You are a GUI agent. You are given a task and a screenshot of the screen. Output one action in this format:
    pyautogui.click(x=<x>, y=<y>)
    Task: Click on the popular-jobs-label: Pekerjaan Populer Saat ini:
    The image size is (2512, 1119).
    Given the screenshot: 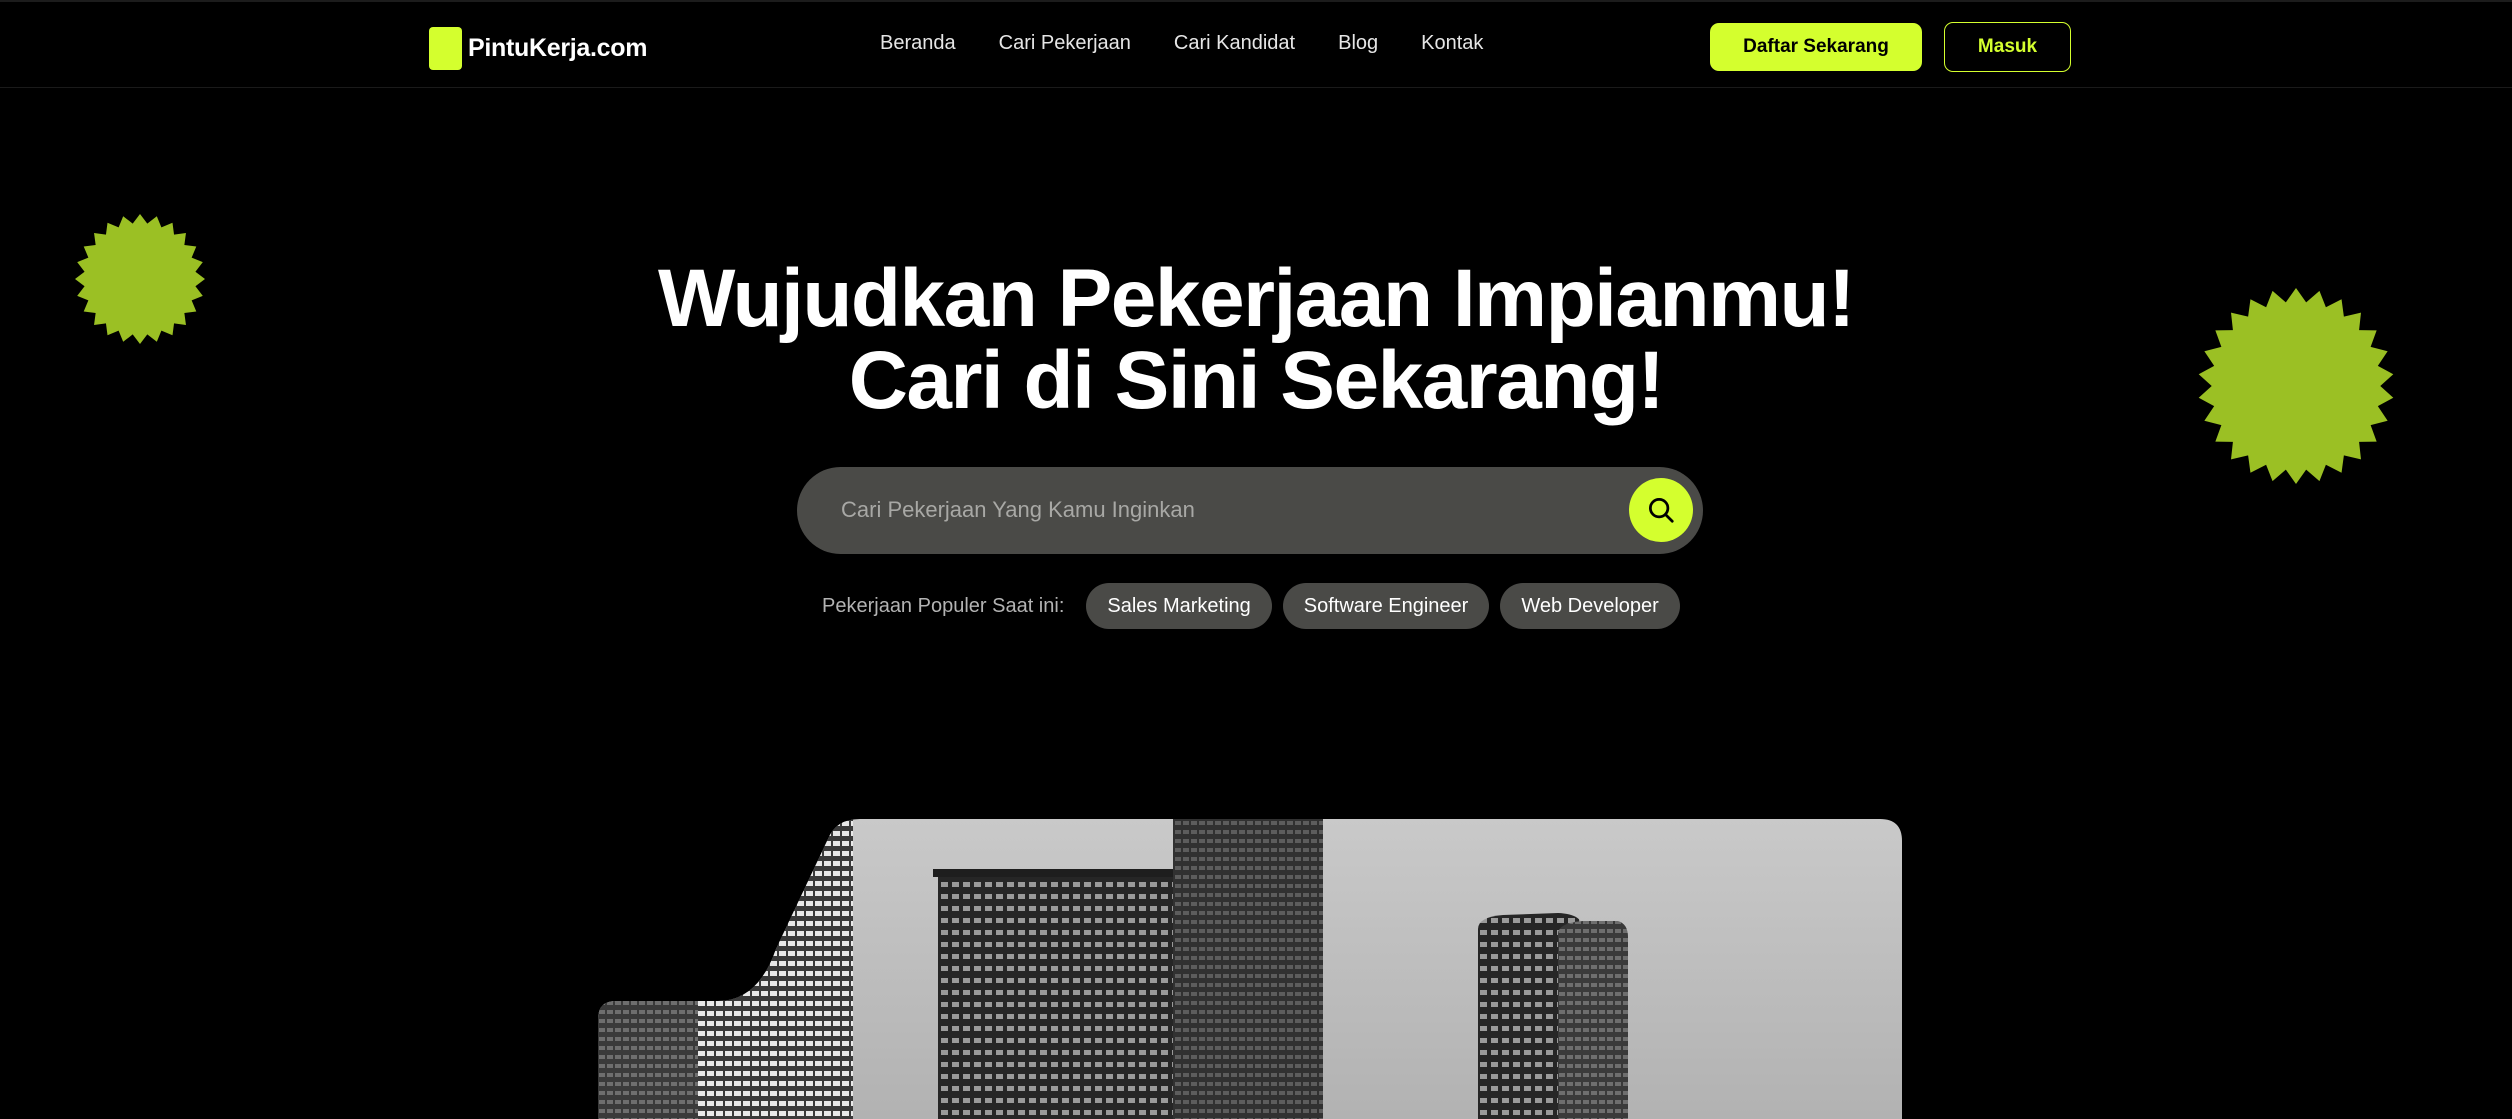 What is the action you would take?
    pyautogui.click(x=943, y=605)
    